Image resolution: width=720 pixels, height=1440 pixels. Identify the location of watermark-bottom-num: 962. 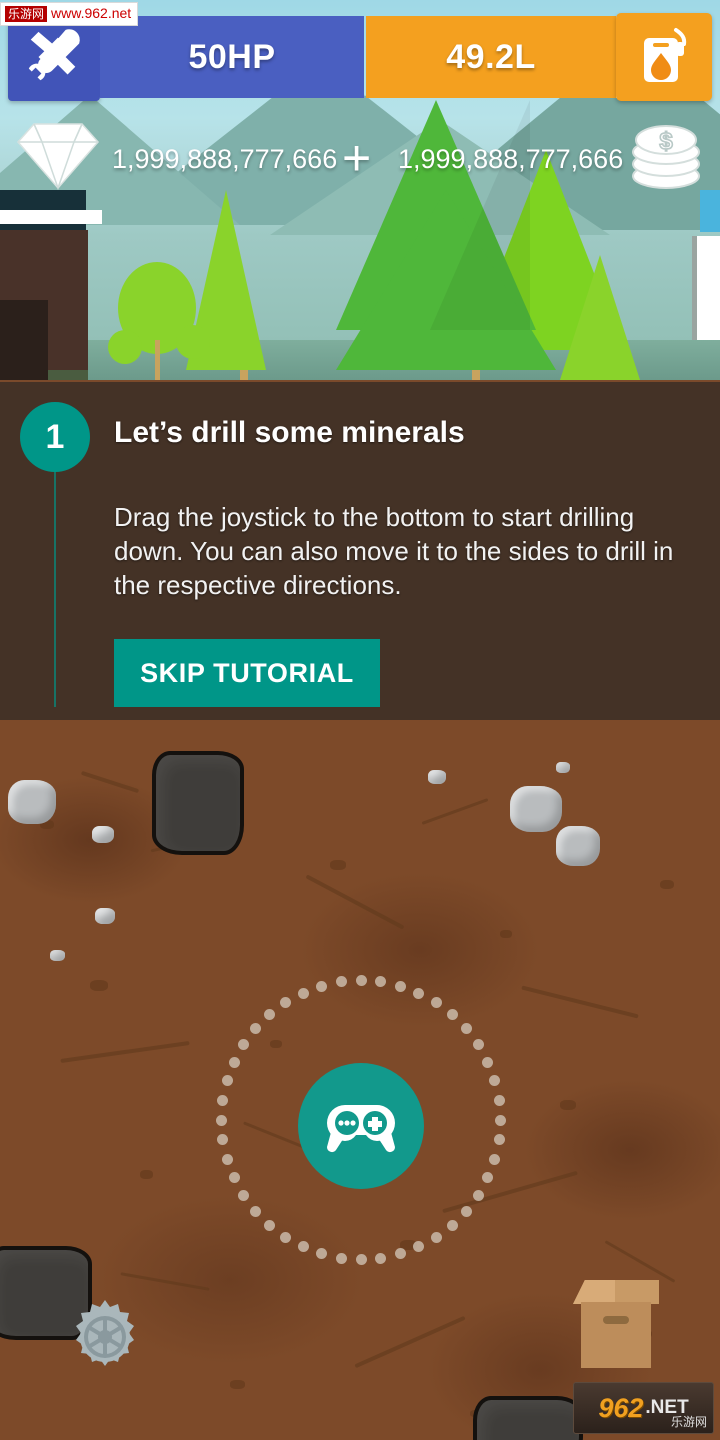
(621, 1407).